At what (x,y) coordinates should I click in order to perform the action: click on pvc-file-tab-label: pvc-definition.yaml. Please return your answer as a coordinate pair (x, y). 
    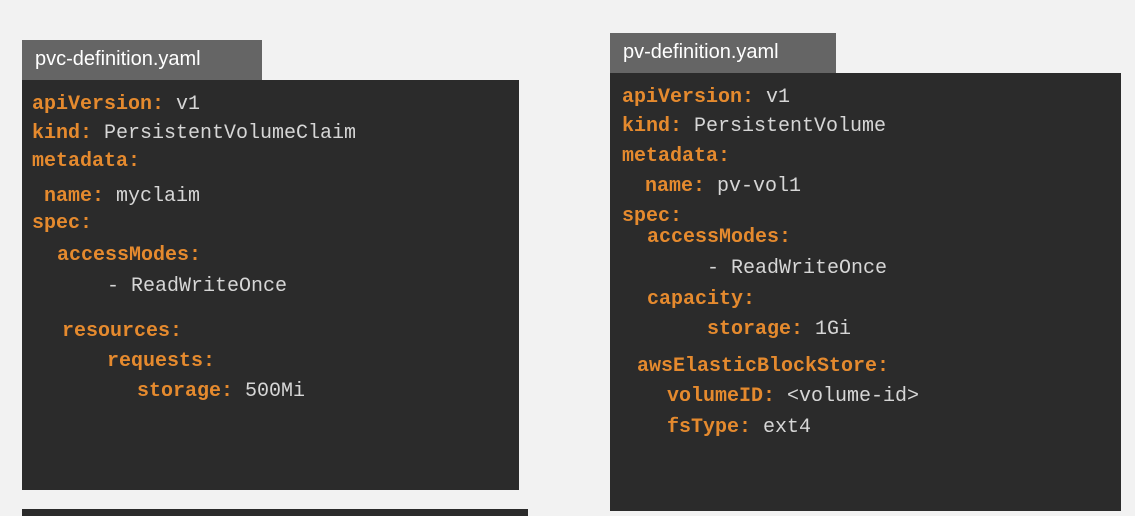
    Looking at the image, I should click on (118, 59).